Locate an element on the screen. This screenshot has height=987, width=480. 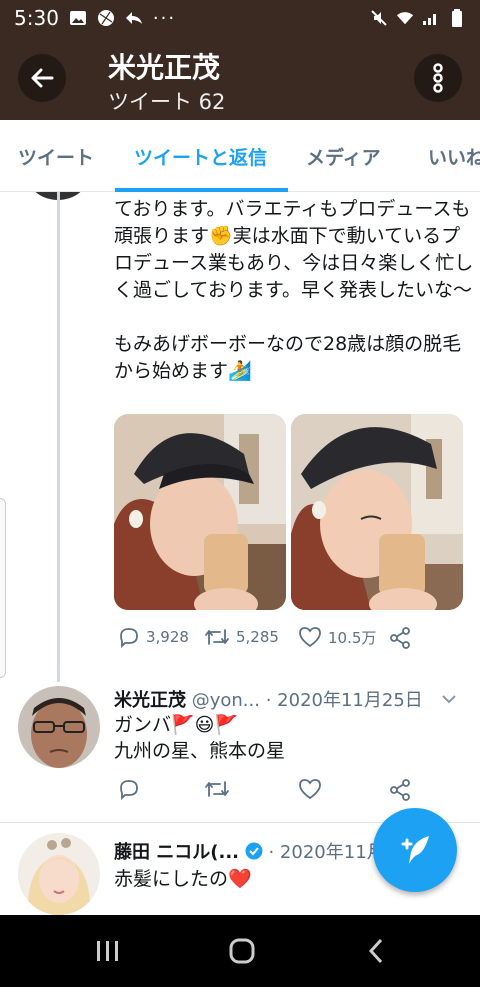
more-vertical-icon is located at coordinates (438, 78).